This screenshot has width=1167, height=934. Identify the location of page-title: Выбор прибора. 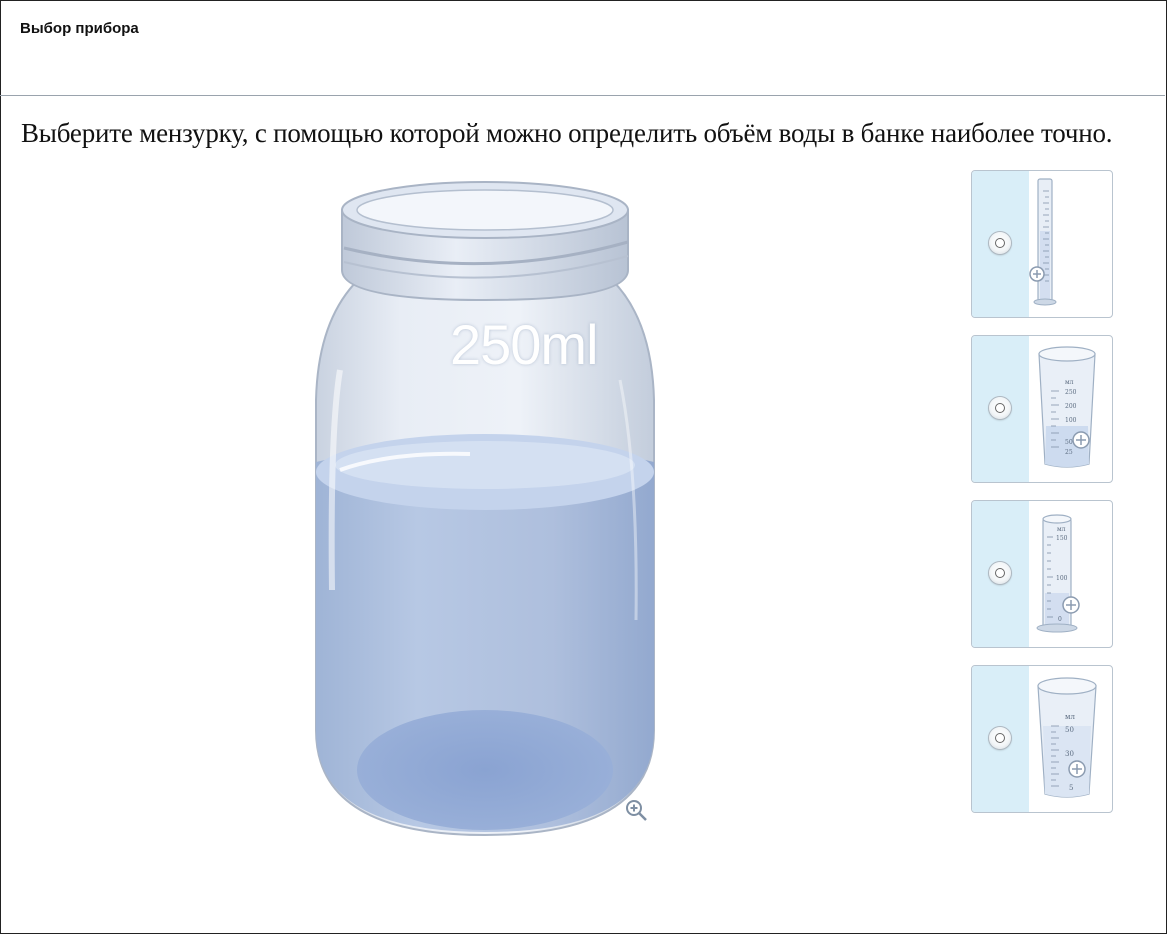
(79, 28).